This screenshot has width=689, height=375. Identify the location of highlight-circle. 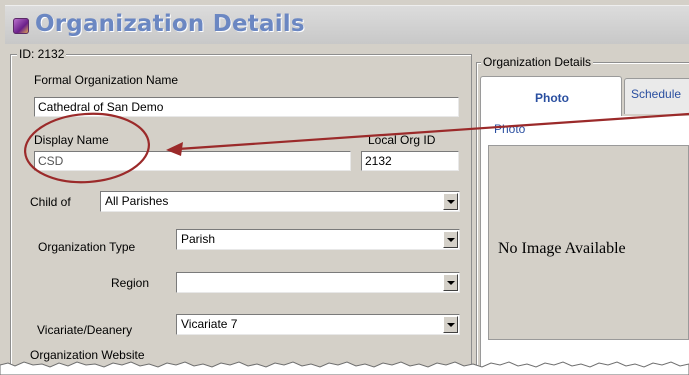
(87, 148).